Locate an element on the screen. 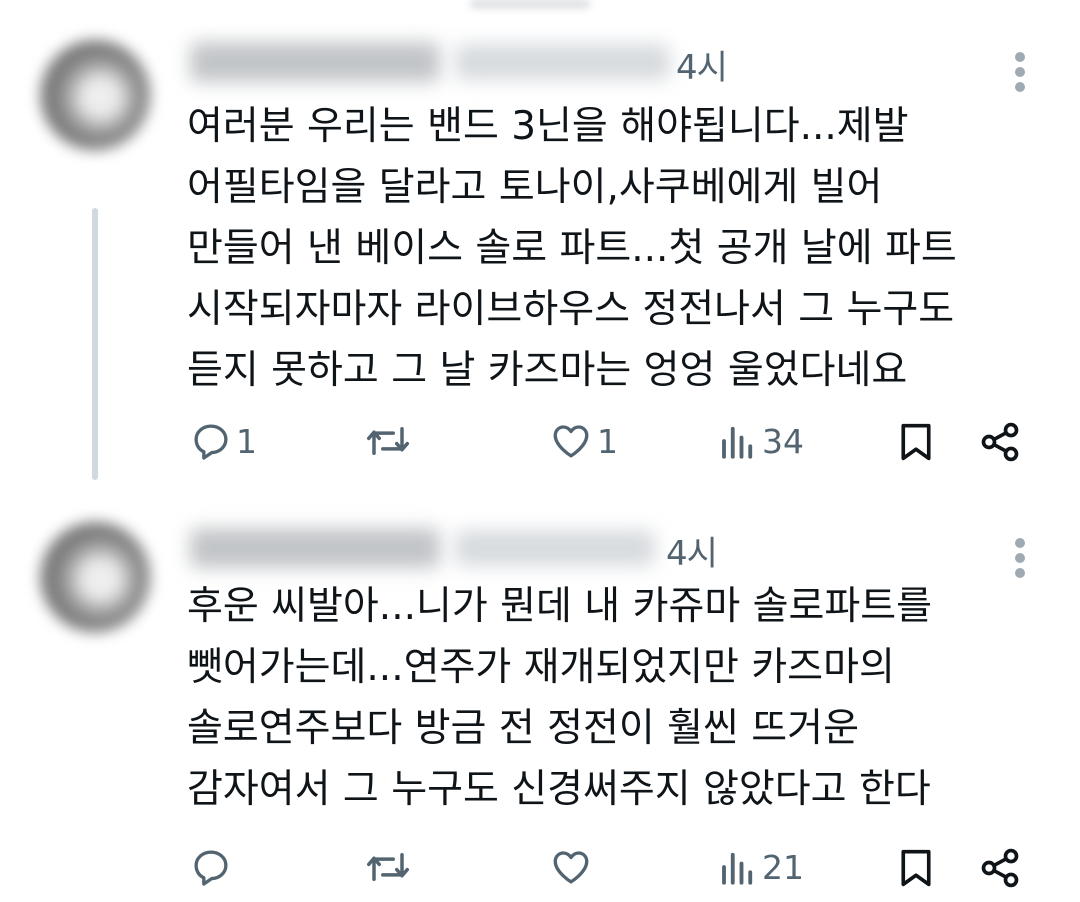 This screenshot has height=902, width=1080. like-button: 1 is located at coordinates (583, 441).